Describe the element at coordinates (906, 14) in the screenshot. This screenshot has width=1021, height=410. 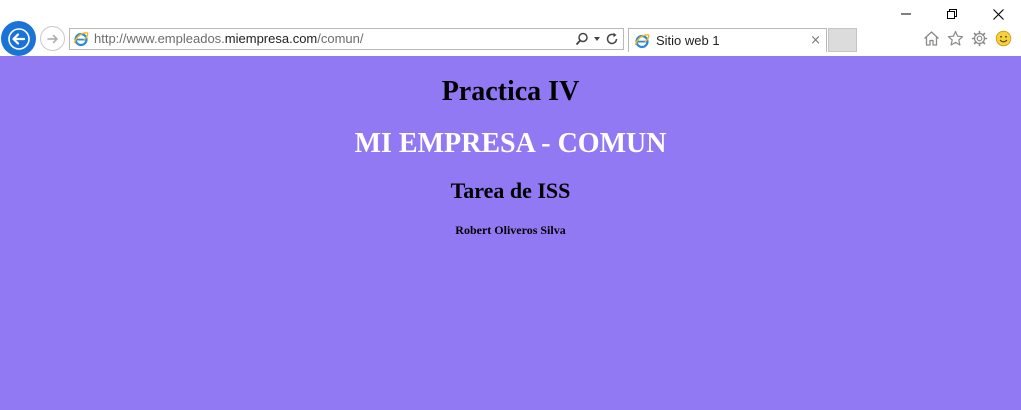
I see `minimize-icon` at that location.